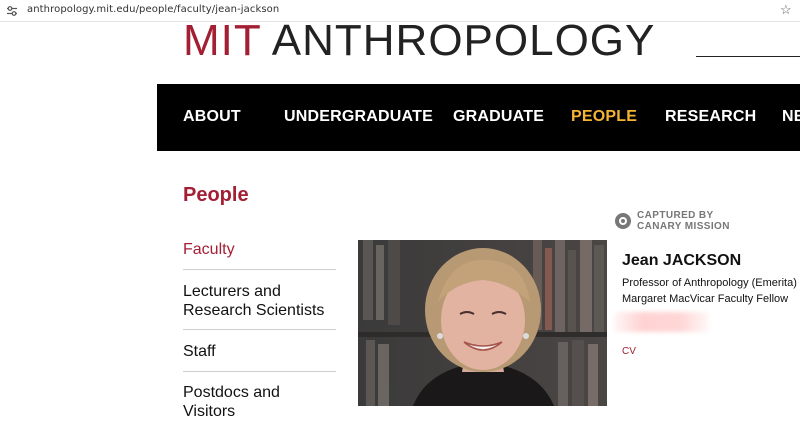 This screenshot has width=800, height=421. What do you see at coordinates (259, 402) in the screenshot?
I see `sidebar-item-postdocs: Postdocs and Visitors` at bounding box center [259, 402].